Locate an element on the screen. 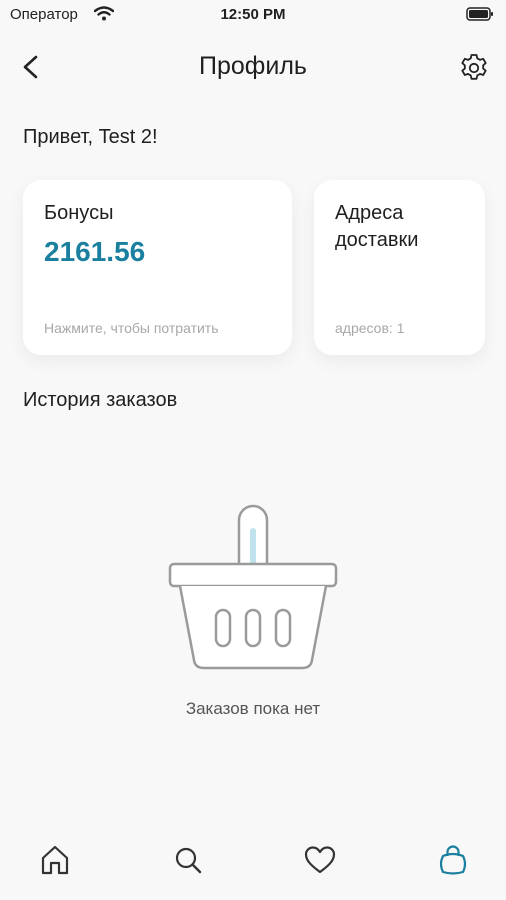 This screenshot has width=506, height=900. bonus-card-title: Бонусы is located at coordinates (79, 213).